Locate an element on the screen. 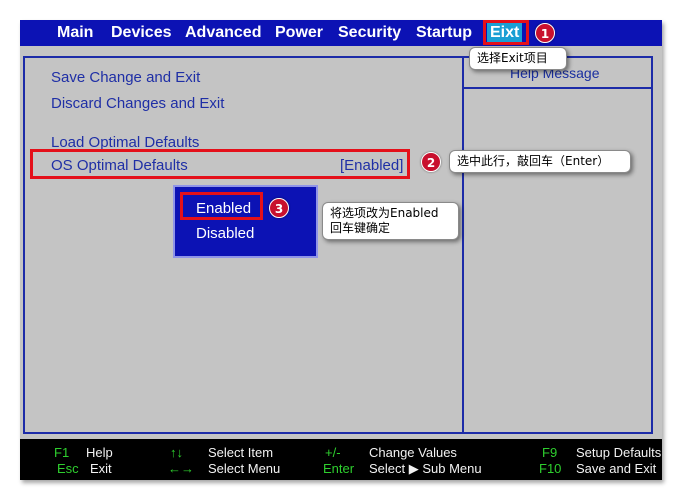  callout-step-3-line-1: 将选项改为Enabled is located at coordinates (384, 213).